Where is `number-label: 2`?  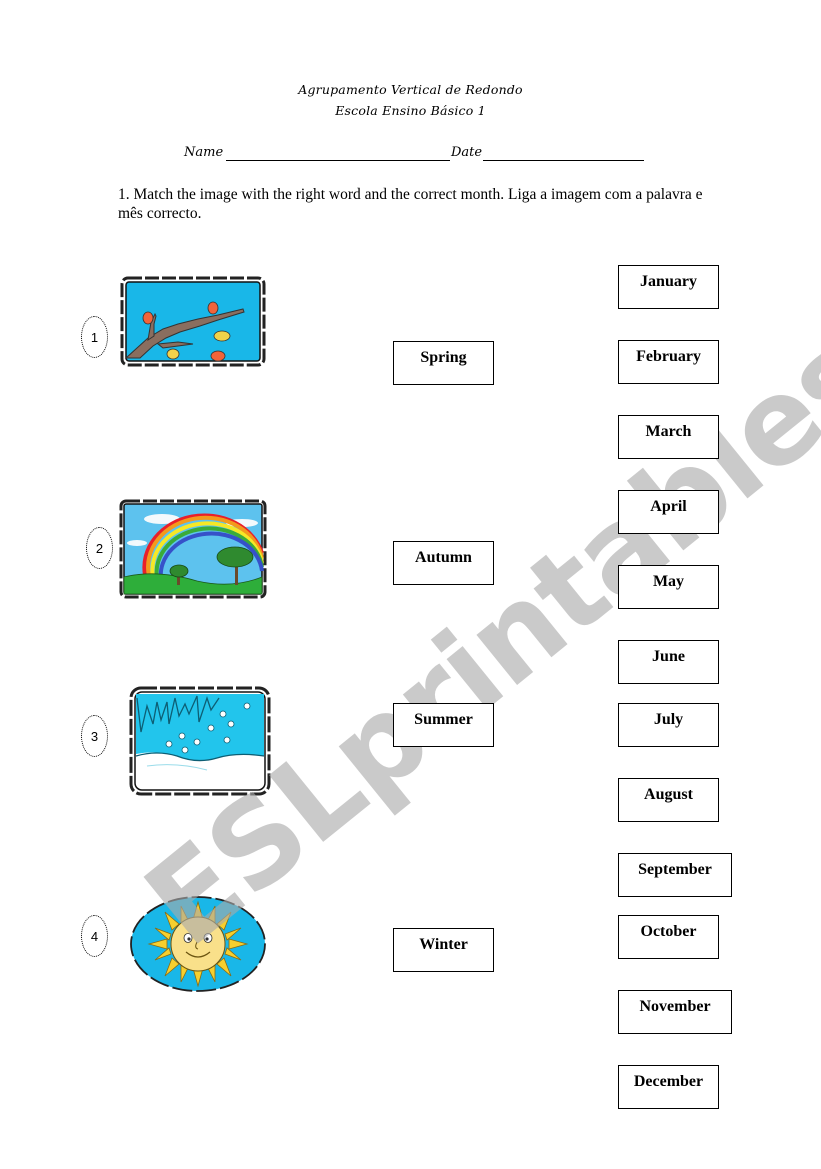 number-label: 2 is located at coordinates (99, 548).